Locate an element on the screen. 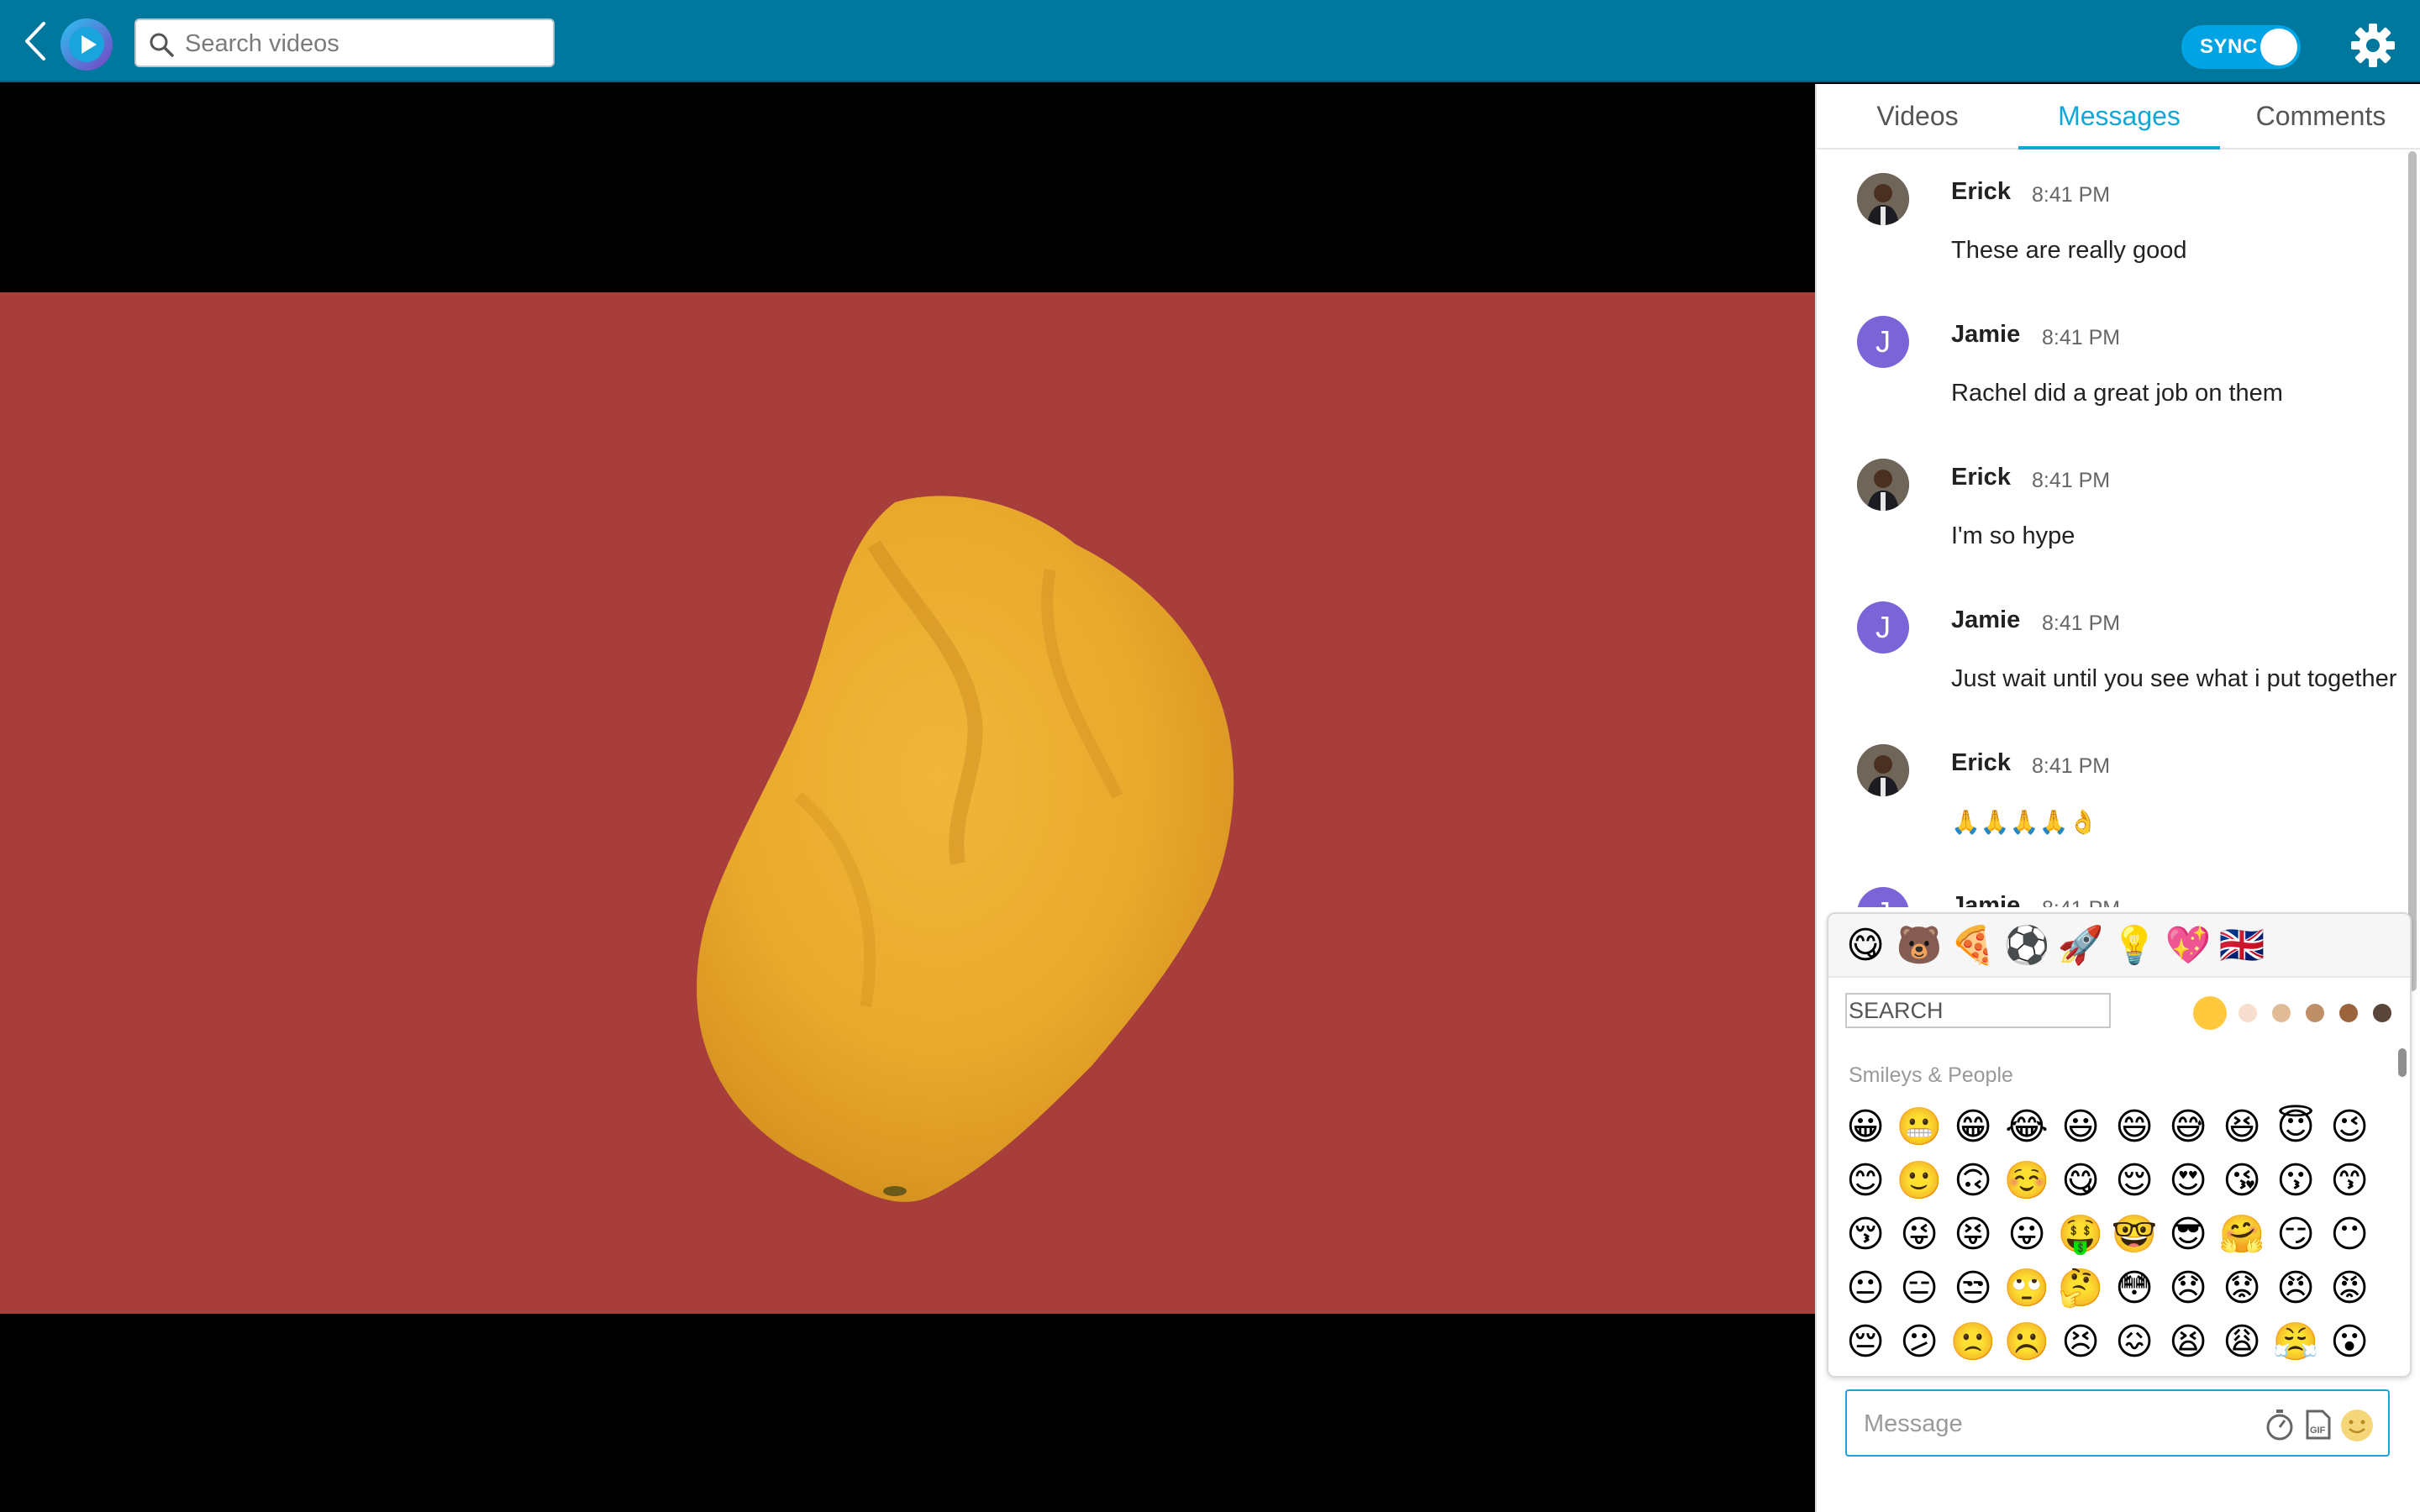  skin-tone-default is located at coordinates (2210, 1013).